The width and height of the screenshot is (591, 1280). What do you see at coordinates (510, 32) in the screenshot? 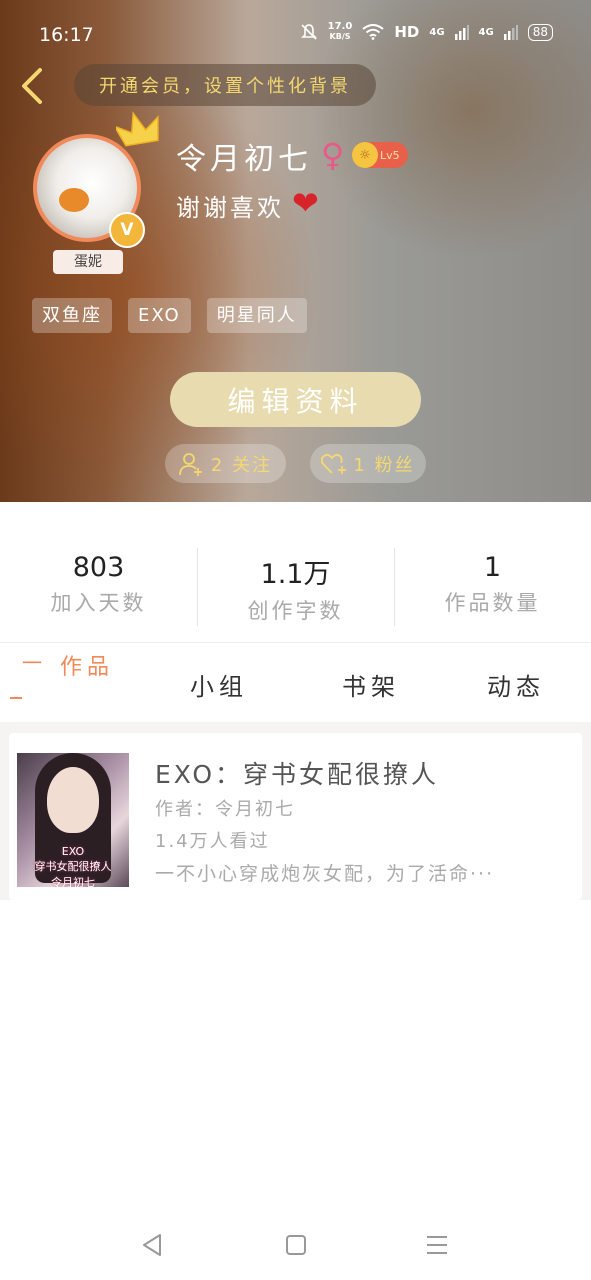
I see `signal-bars-2-icon` at bounding box center [510, 32].